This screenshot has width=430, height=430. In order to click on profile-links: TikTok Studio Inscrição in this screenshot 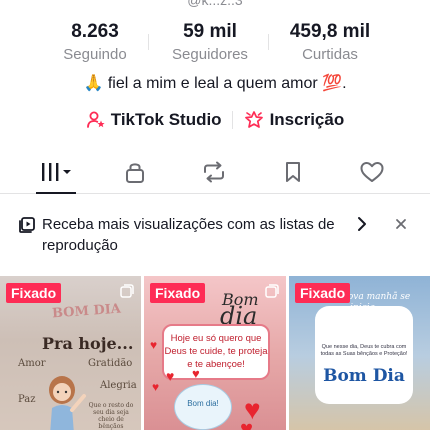, I will do `click(215, 120)`.